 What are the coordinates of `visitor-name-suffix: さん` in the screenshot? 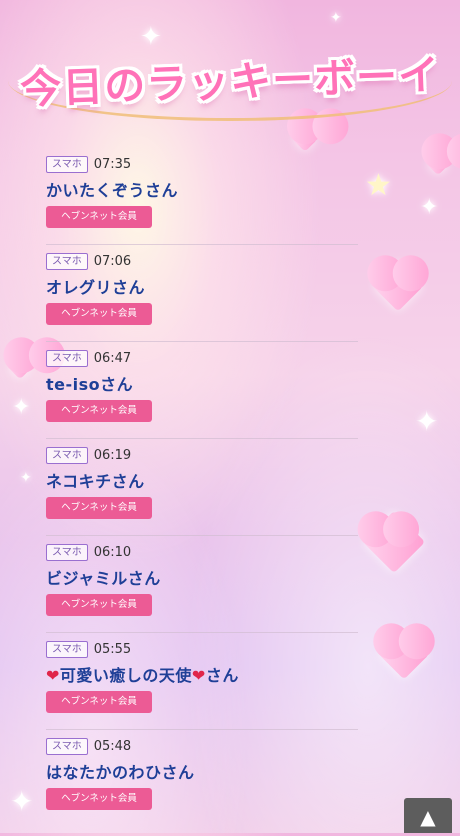 It's located at (222, 675).